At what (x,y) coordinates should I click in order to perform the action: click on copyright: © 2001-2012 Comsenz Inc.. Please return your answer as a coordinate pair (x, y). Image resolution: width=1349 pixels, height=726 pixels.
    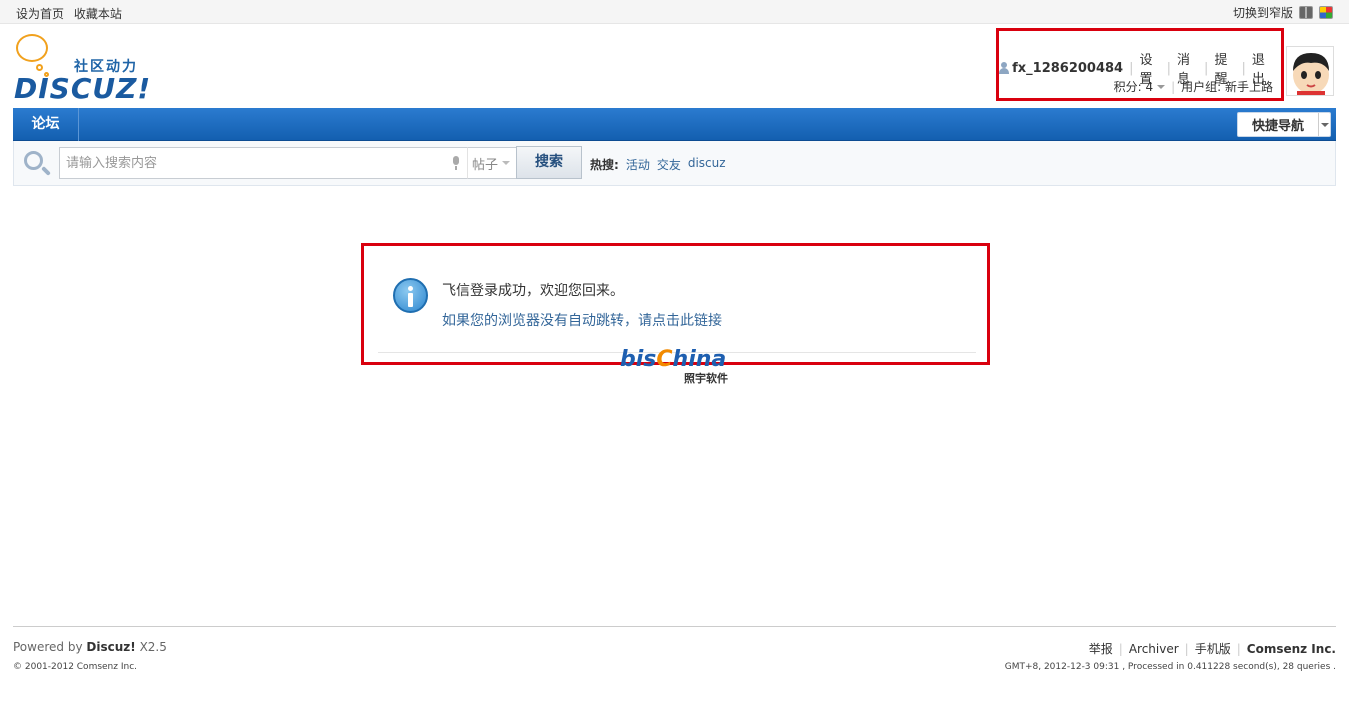
    Looking at the image, I should click on (75, 667).